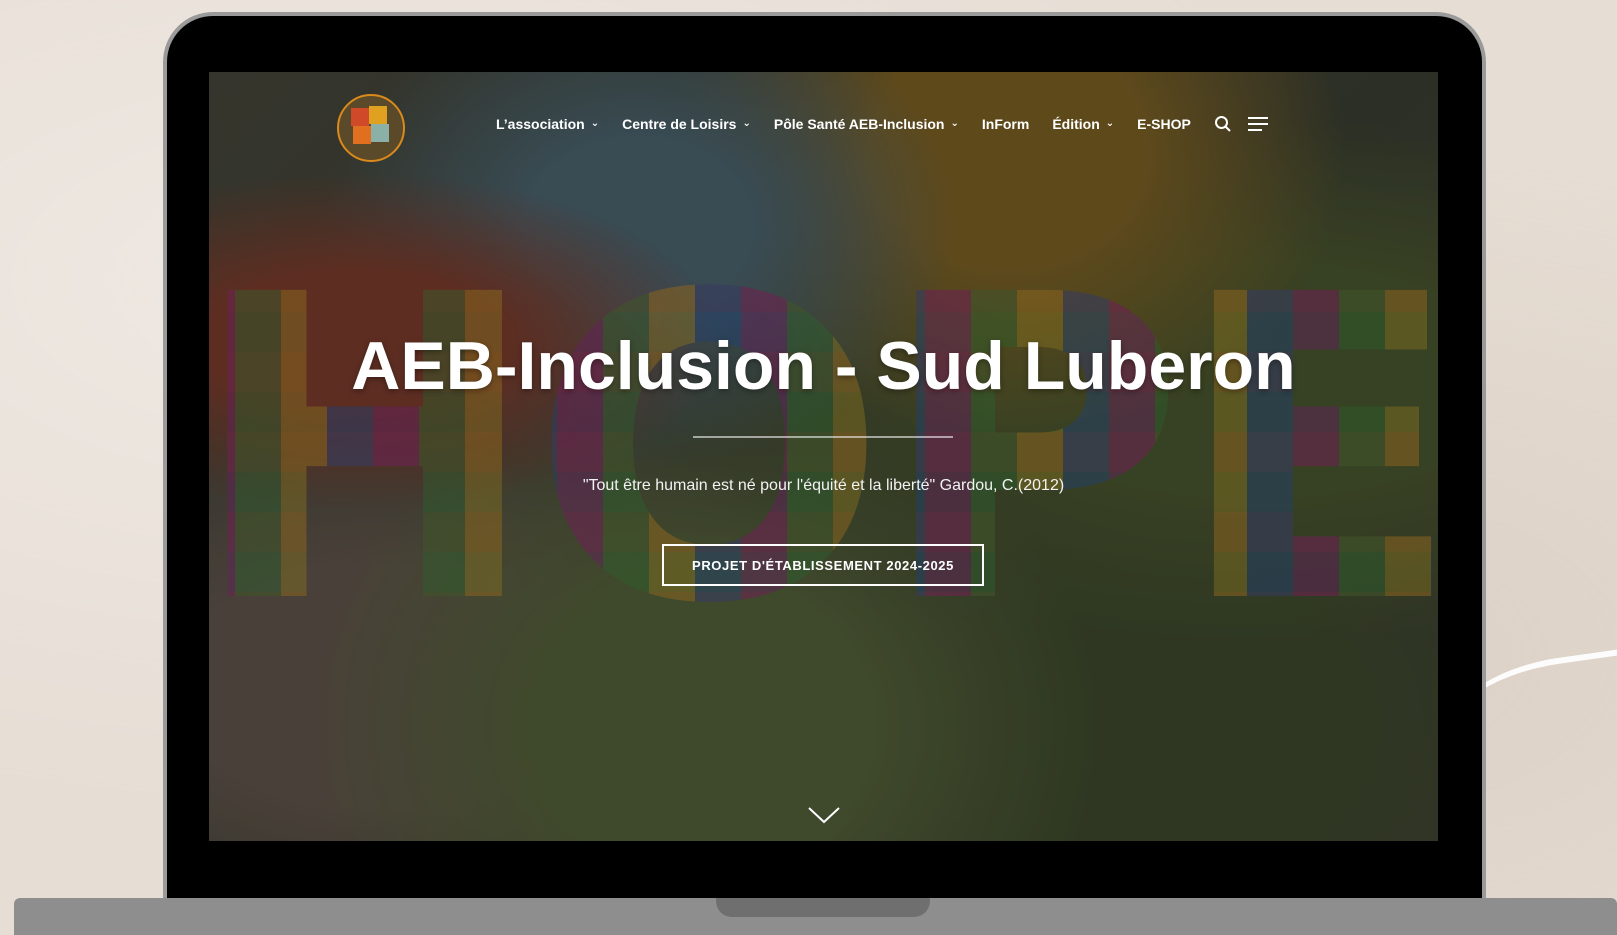 This screenshot has height=935, width=1617. Describe the element at coordinates (823, 565) in the screenshot. I see `projet-etablissement-button: PROJET D'ÉTABLISSEMENT 2024-2025` at that location.